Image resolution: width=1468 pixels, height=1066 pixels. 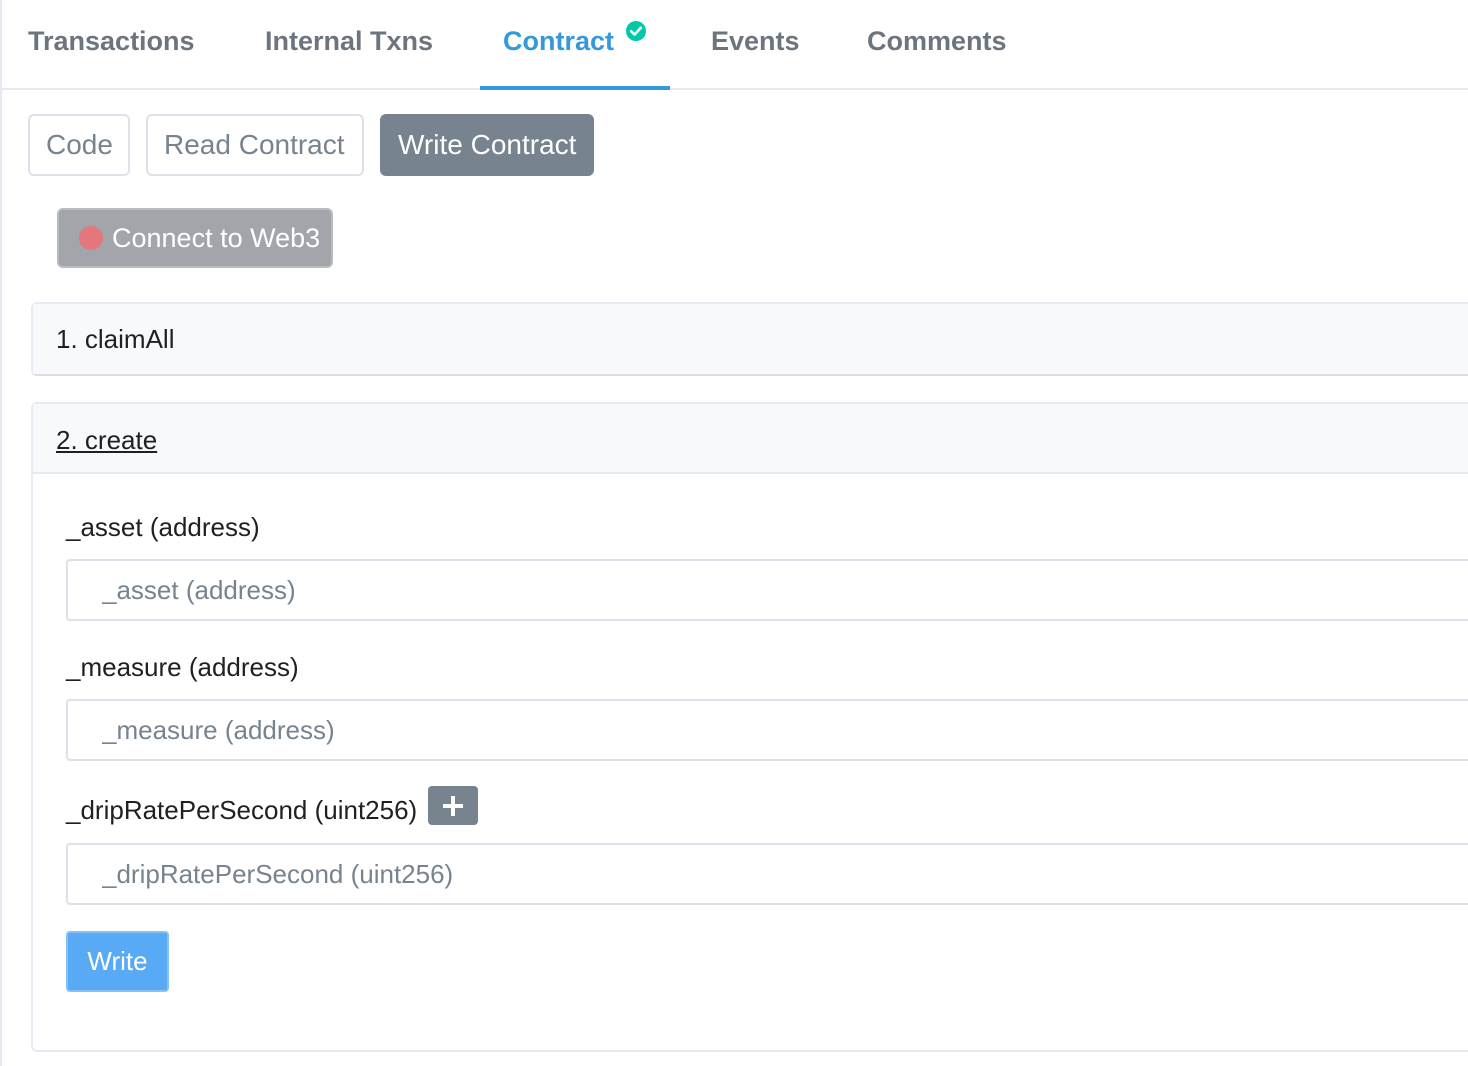 I want to click on code-button: Code, so click(x=79, y=145).